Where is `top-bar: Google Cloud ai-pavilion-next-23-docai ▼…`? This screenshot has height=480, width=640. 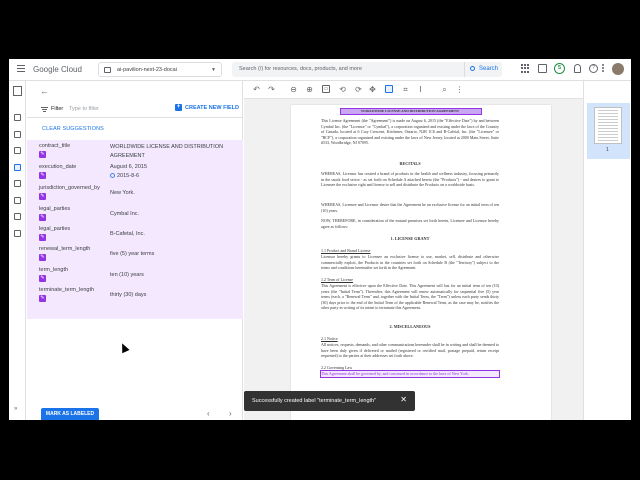 top-bar: Google Cloud ai-pavilion-next-23-docai ▼… is located at coordinates (320, 70).